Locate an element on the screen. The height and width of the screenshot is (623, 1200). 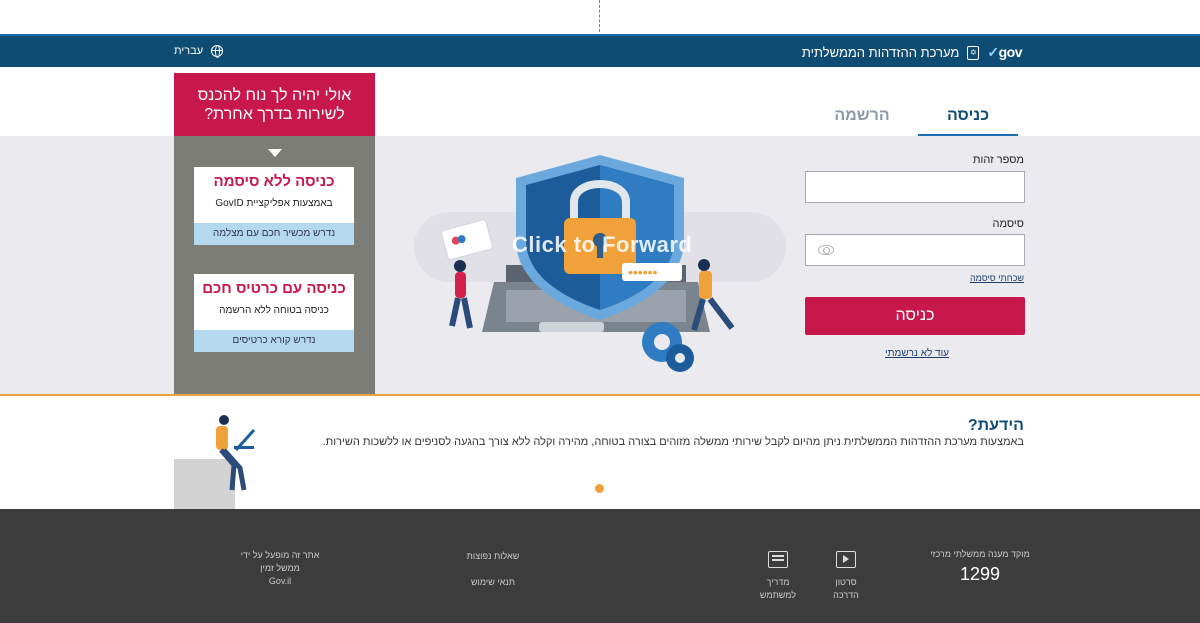
show-password-eye-icon is located at coordinates (826, 250).